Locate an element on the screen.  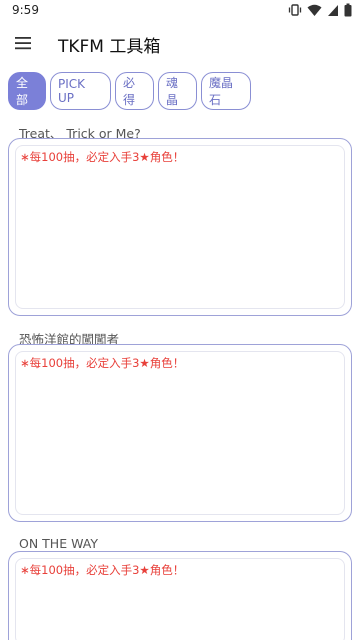
app-bar: TKFM 工具箱 is located at coordinates (180, 44).